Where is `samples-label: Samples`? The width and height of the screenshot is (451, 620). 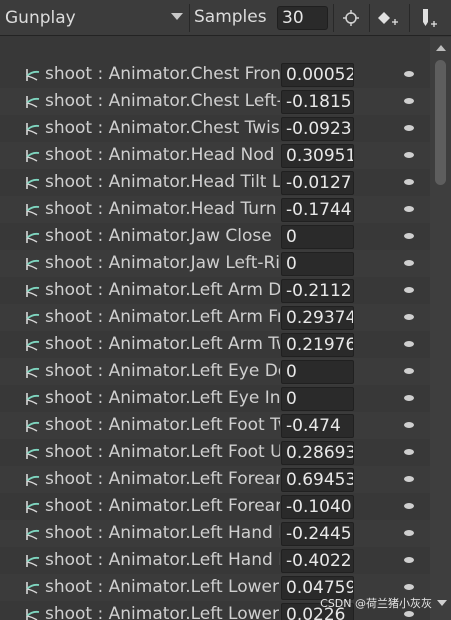
samples-label: Samples is located at coordinates (230, 17).